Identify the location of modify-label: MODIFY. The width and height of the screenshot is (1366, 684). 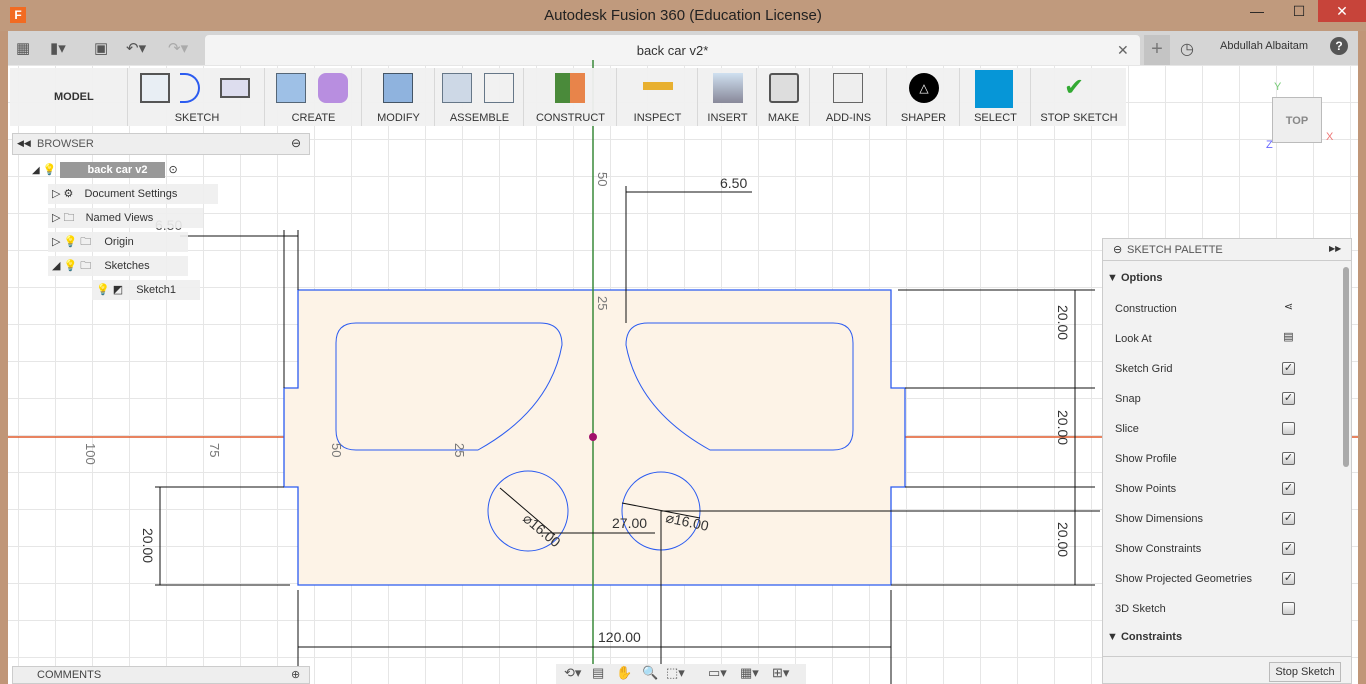
(398, 118).